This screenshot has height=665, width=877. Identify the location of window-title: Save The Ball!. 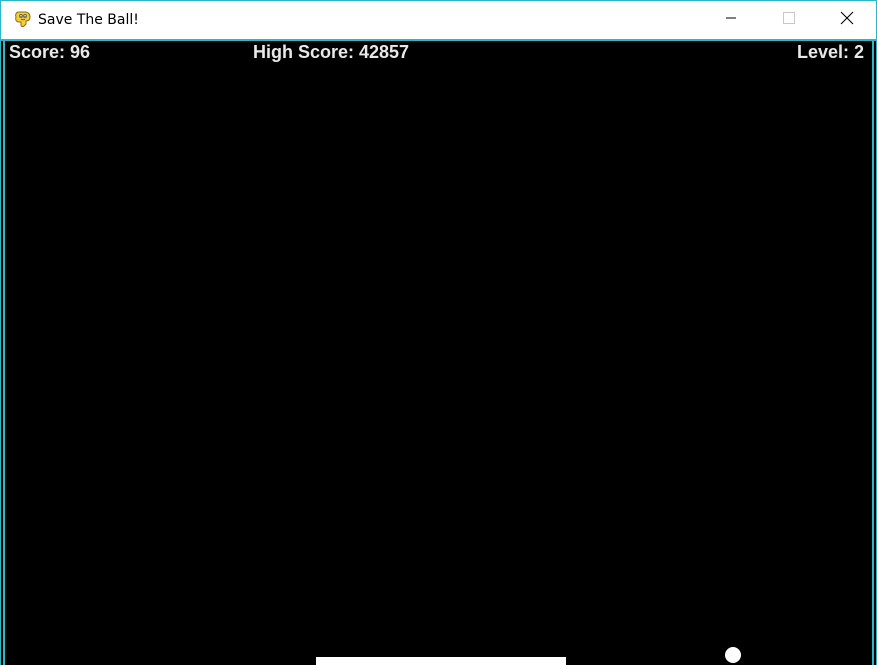
(88, 20).